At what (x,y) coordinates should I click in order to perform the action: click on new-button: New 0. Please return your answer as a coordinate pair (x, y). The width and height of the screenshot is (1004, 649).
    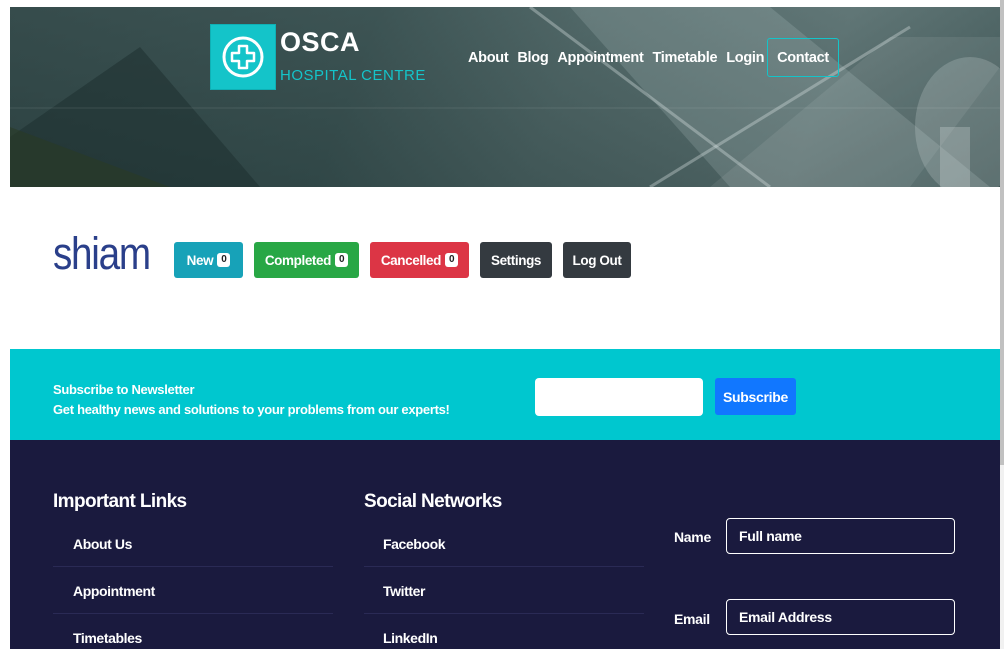
    Looking at the image, I should click on (208, 260).